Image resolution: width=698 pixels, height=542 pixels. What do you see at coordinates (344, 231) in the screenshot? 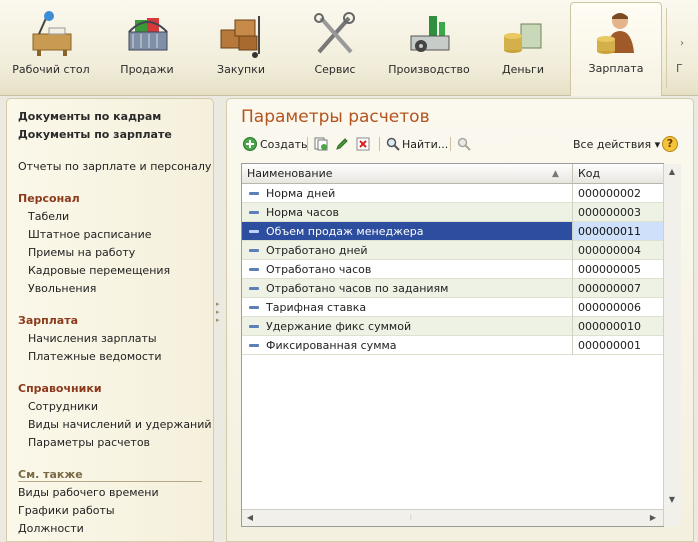
I see `cell-name: Объем продаж менеджера` at bounding box center [344, 231].